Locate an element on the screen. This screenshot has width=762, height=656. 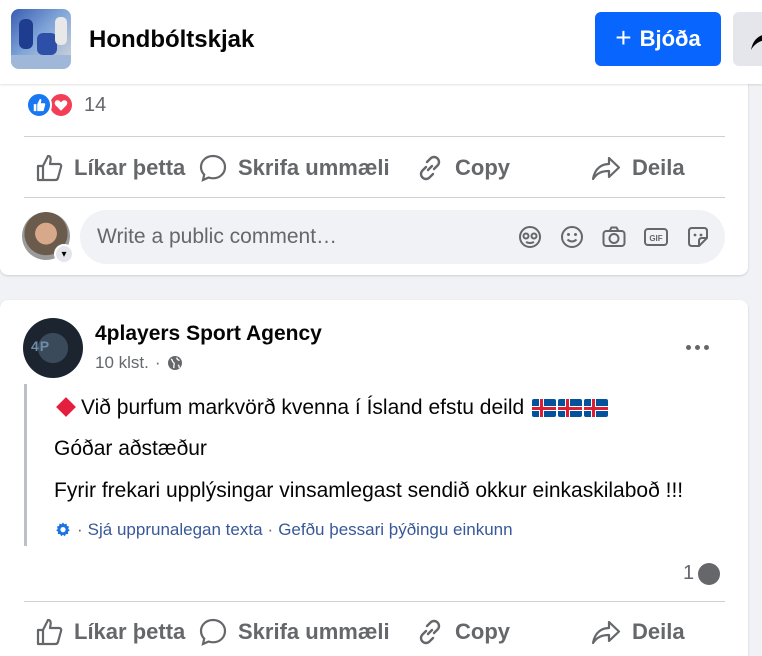
more-options-button is located at coordinates (697, 347).